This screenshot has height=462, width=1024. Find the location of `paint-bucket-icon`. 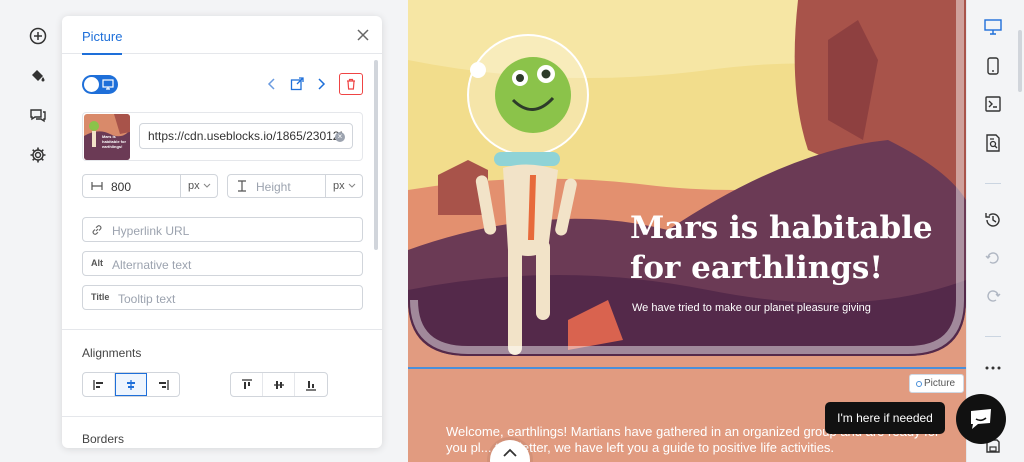

paint-bucket-icon is located at coordinates (38, 75).